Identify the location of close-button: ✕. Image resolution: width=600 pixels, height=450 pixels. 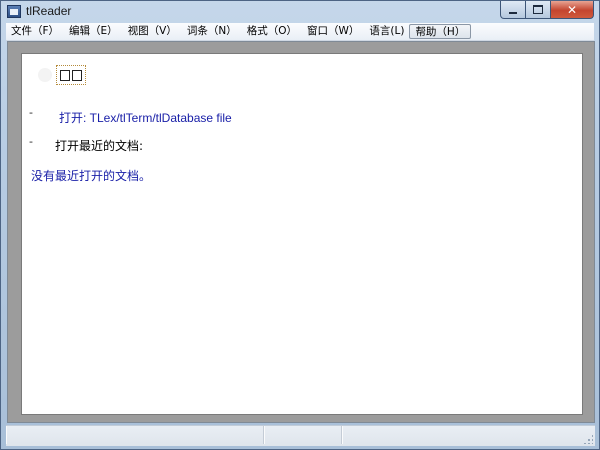
(572, 10).